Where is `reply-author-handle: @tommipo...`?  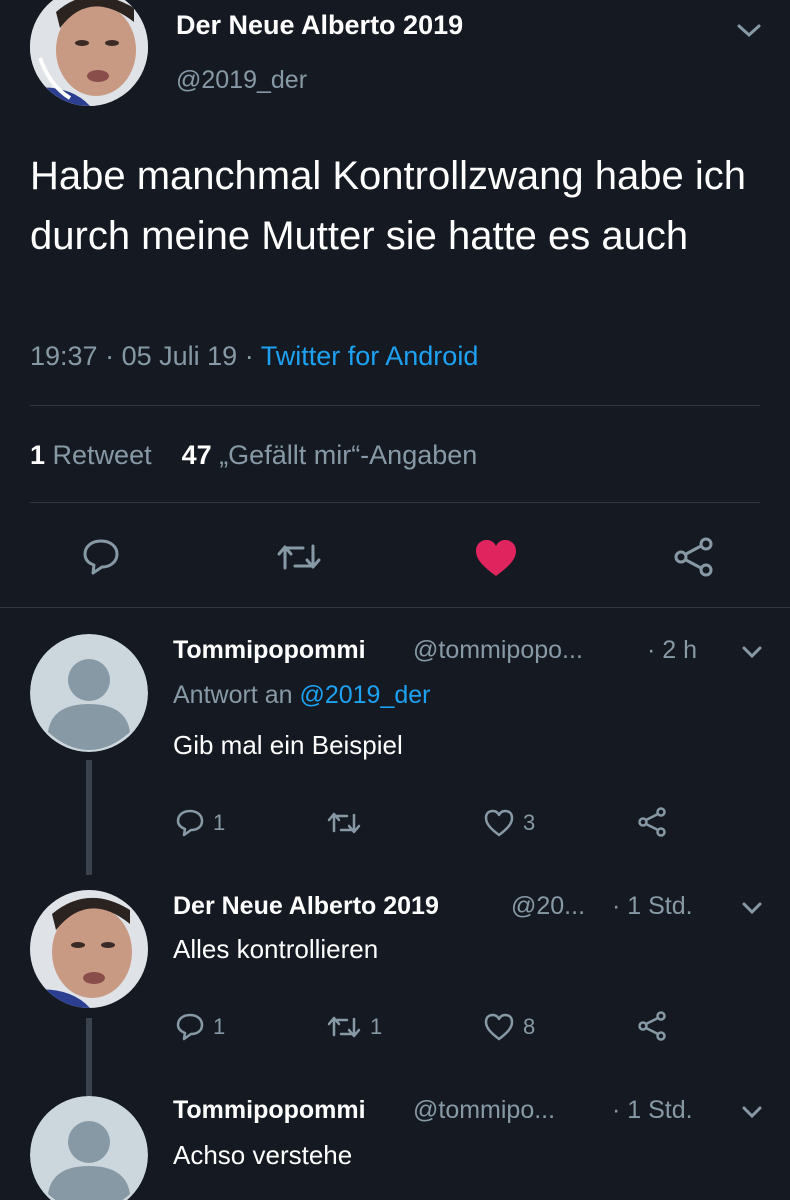
reply-author-handle: @tommipo... is located at coordinates (484, 1110).